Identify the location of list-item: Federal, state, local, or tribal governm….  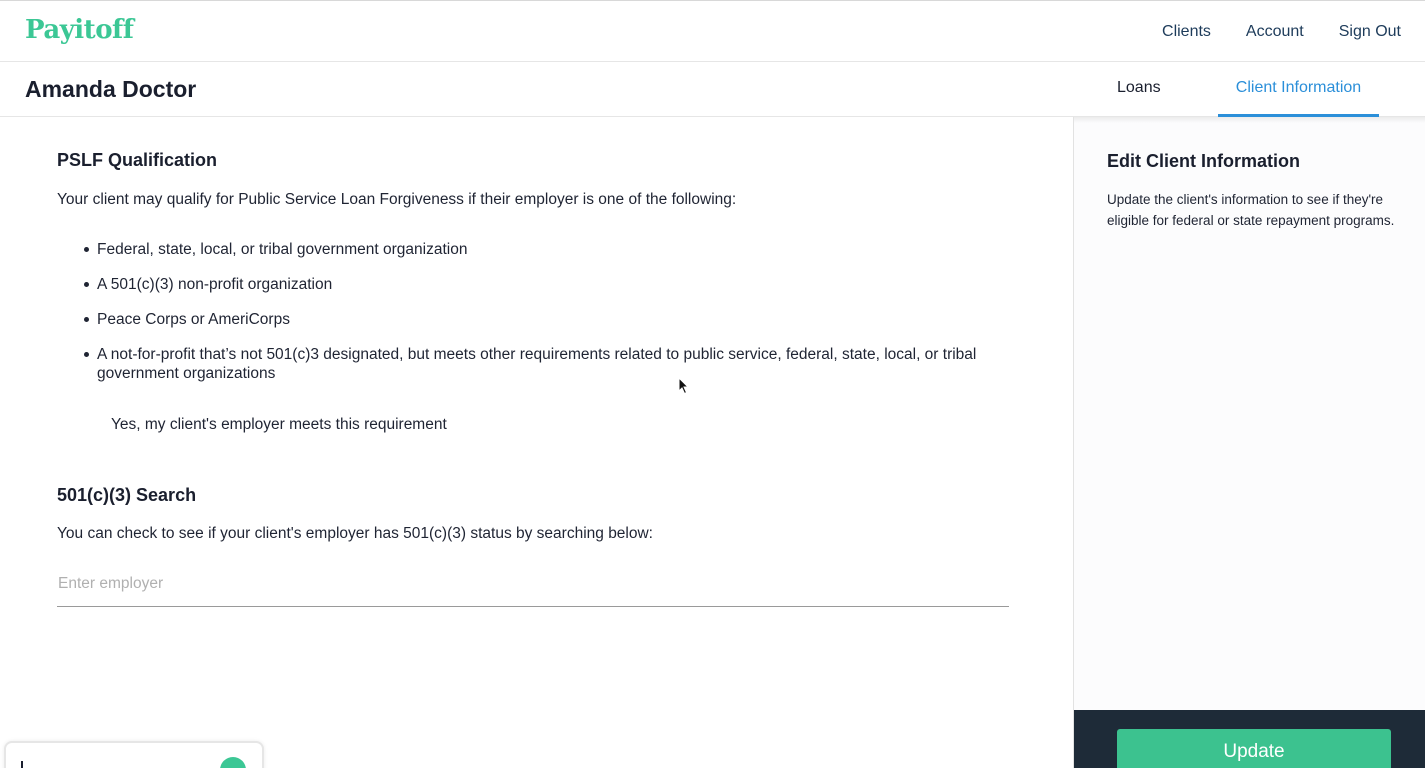
(537, 249).